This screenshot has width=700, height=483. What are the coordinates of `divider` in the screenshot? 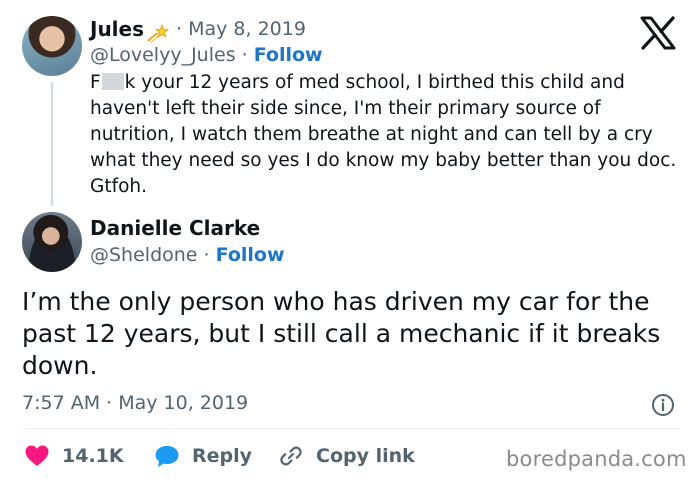 It's located at (351, 428).